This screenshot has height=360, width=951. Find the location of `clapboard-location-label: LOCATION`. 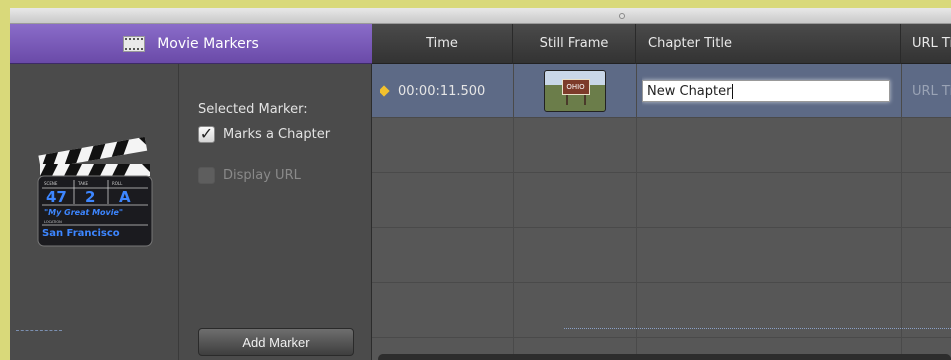

clapboard-location-label: LOCATION is located at coordinates (53, 222).